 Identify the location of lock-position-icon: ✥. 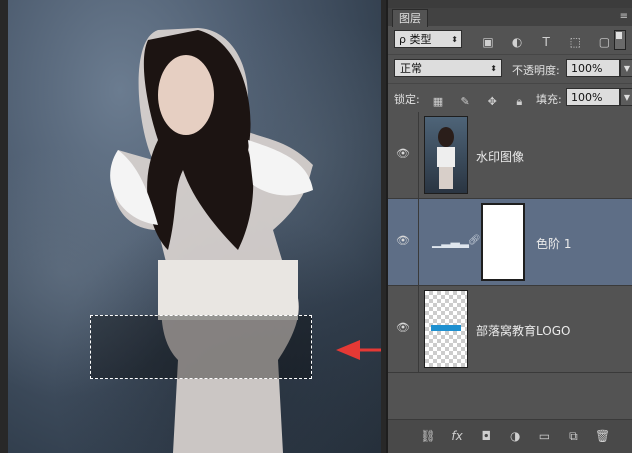
(492, 101).